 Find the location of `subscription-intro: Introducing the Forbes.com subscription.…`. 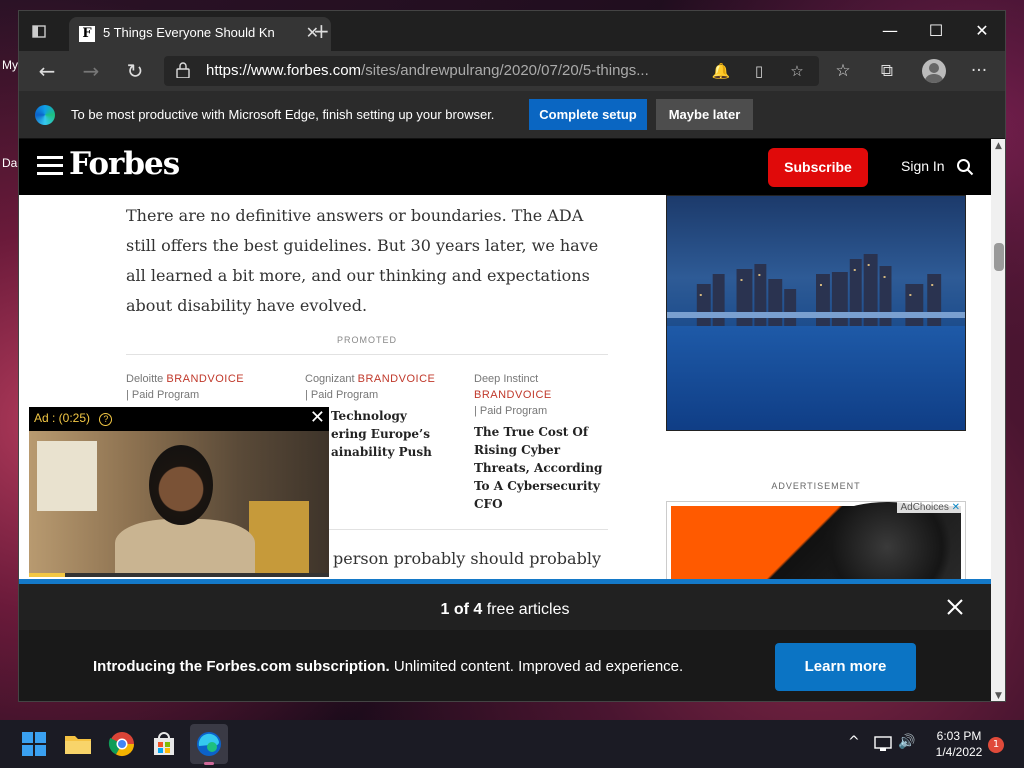

subscription-intro: Introducing the Forbes.com subscription.… is located at coordinates (388, 666).